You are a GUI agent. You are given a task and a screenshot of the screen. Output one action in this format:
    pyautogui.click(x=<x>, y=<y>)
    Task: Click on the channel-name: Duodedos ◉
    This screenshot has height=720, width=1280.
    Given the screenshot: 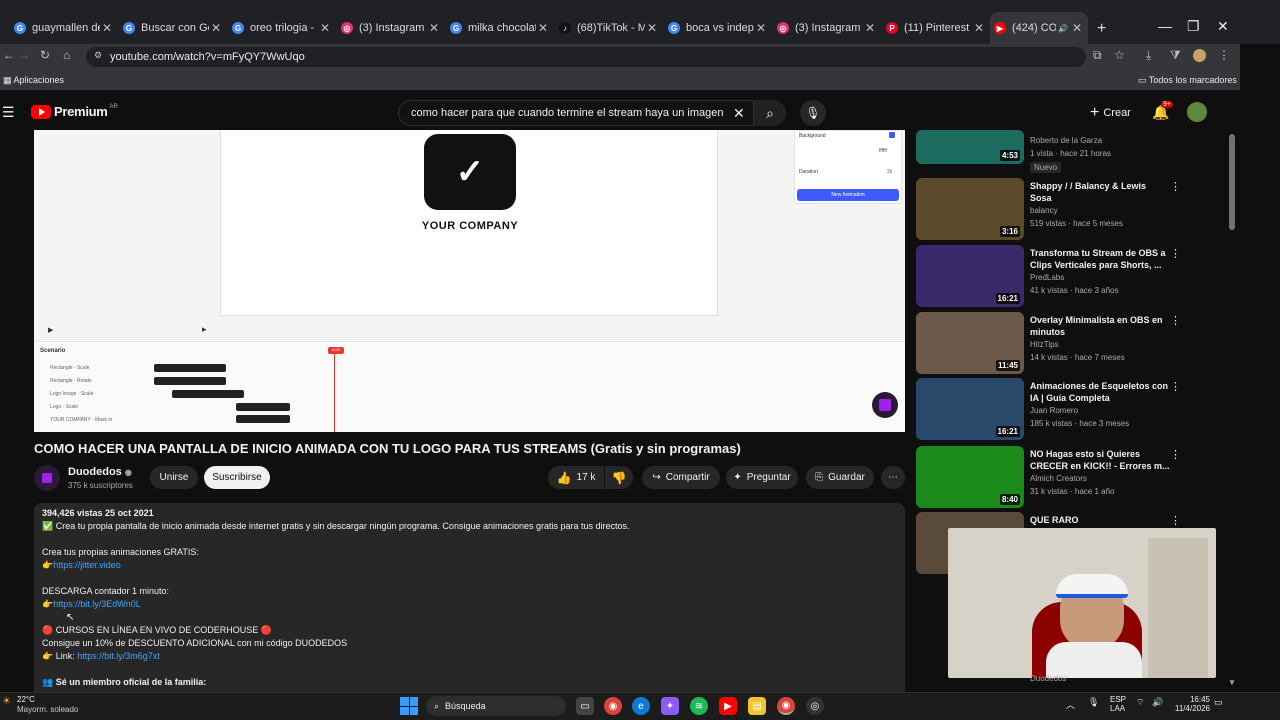 What is the action you would take?
    pyautogui.click(x=100, y=472)
    